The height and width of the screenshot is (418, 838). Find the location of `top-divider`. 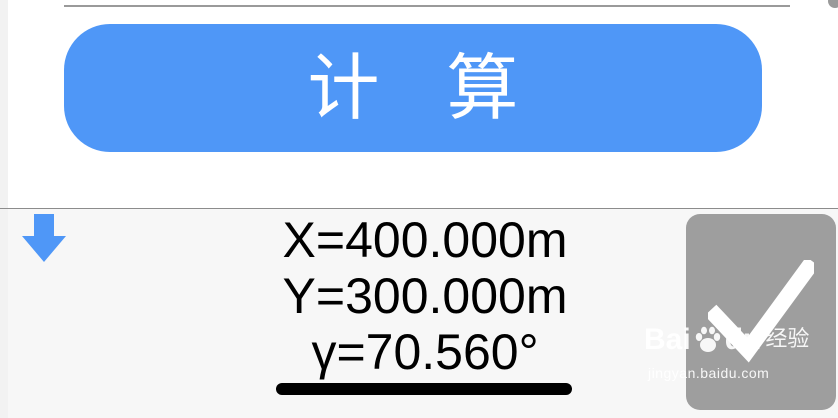

top-divider is located at coordinates (427, 6).